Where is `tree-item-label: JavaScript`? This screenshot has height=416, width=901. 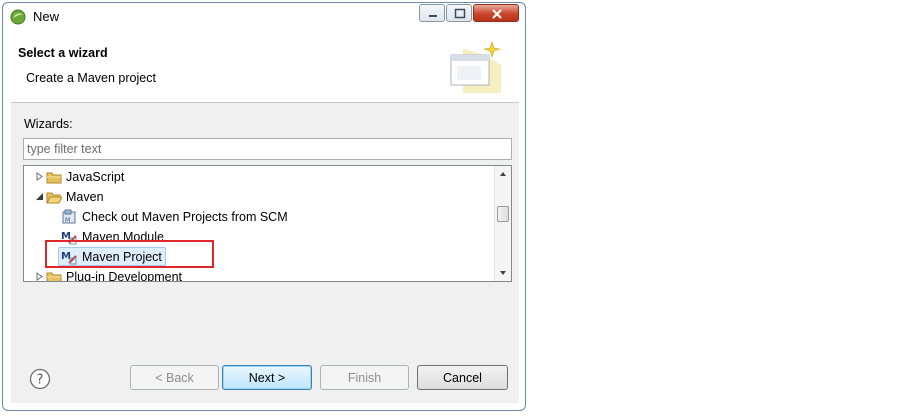 tree-item-label: JavaScript is located at coordinates (95, 177).